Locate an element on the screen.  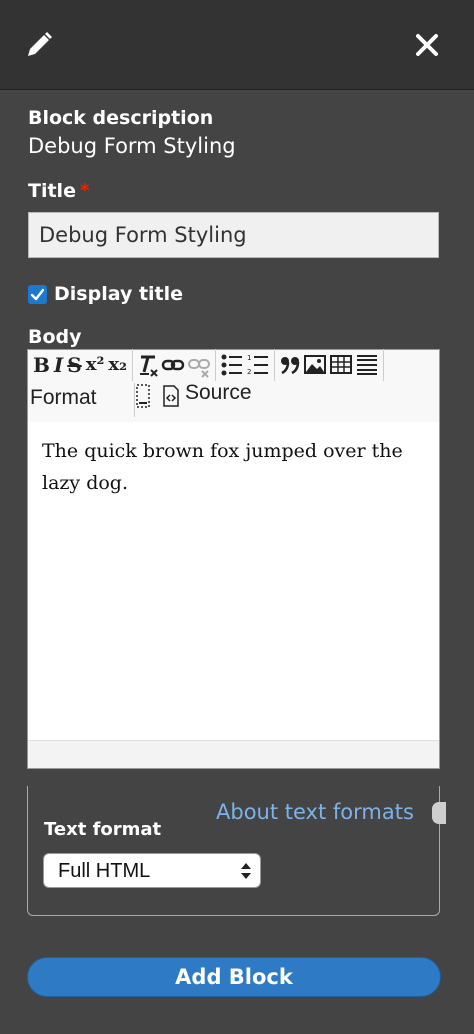
source-button: Source is located at coordinates (218, 393).